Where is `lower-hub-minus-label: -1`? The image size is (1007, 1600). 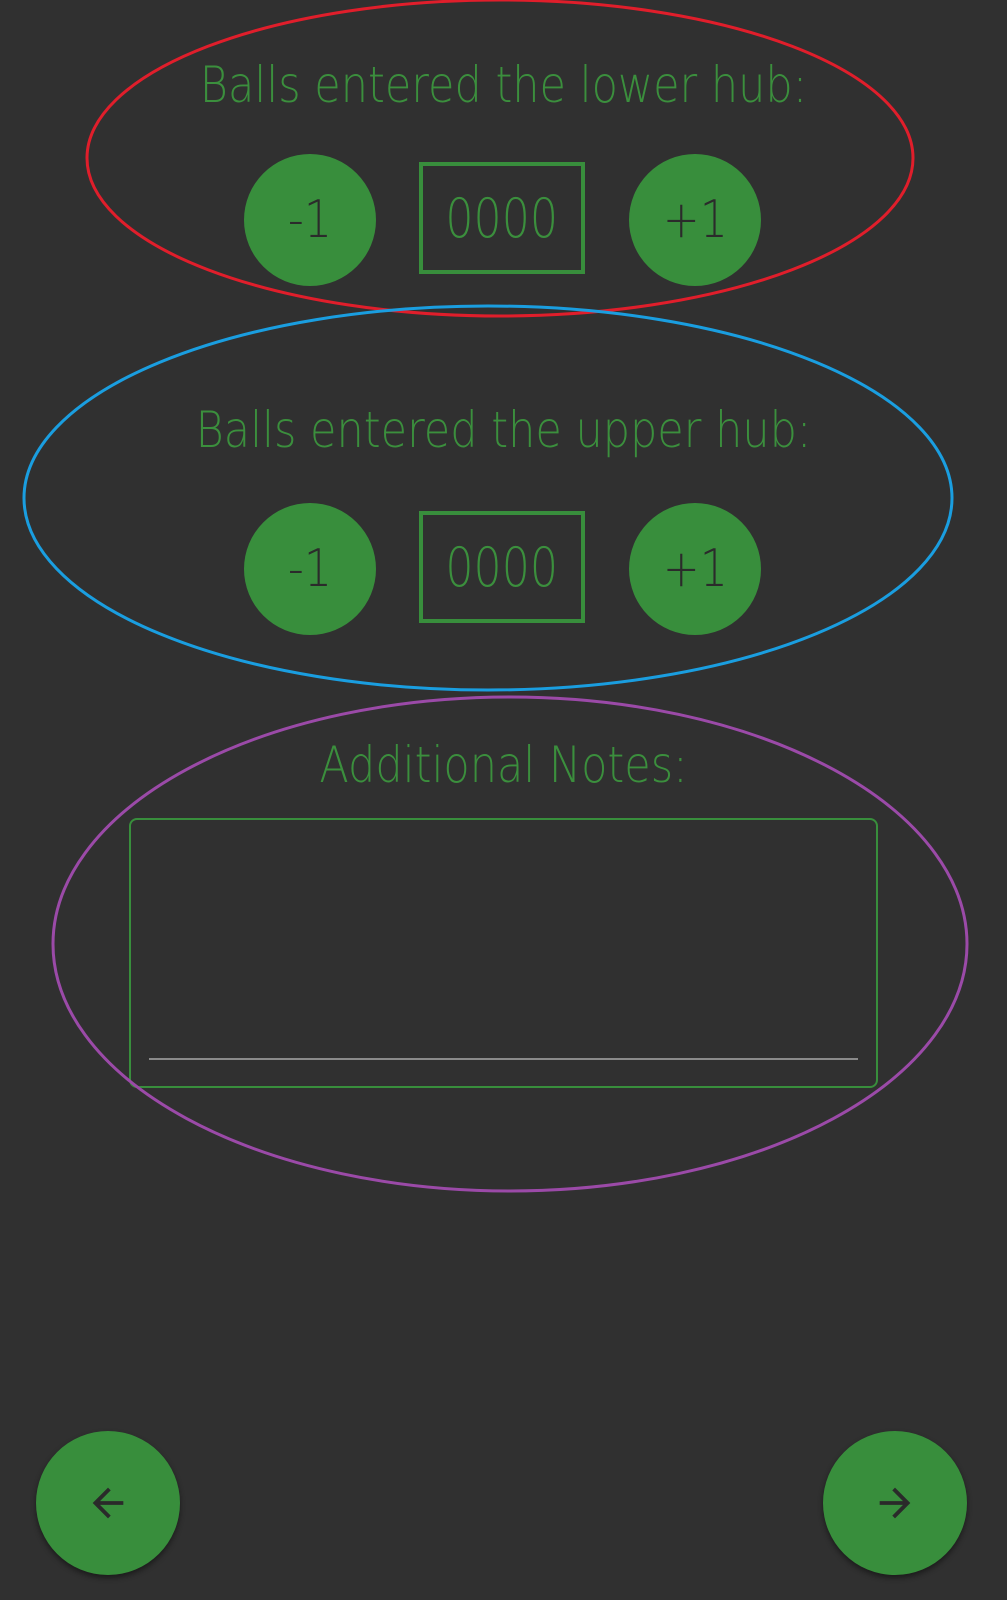
lower-hub-minus-label: -1 is located at coordinates (310, 220).